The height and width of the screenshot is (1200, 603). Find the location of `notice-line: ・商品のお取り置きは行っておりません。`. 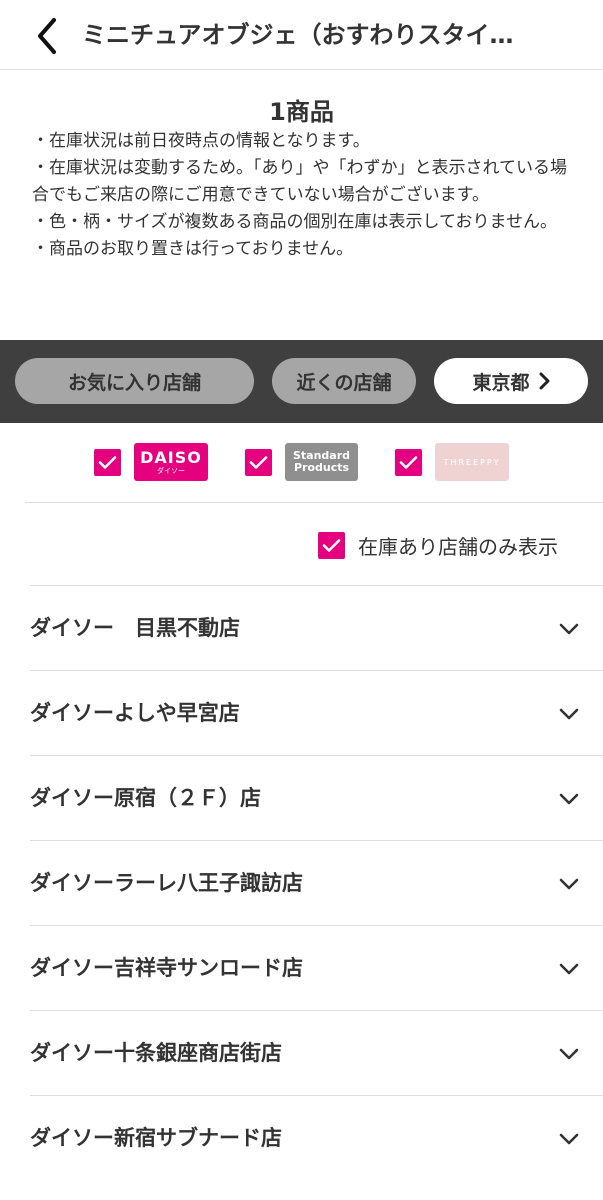

notice-line: ・商品のお取り置きは行っておりません。 is located at coordinates (193, 249).